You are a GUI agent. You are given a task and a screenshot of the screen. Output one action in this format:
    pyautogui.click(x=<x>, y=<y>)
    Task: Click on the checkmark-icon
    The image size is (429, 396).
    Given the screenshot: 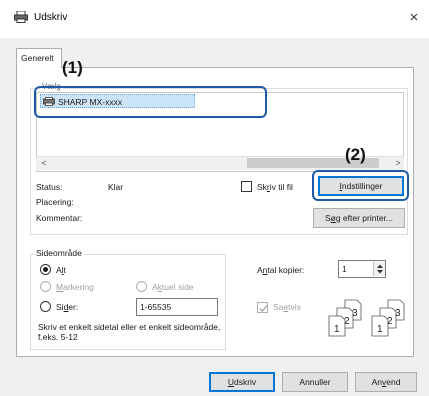 What is the action you would take?
    pyautogui.click(x=263, y=308)
    